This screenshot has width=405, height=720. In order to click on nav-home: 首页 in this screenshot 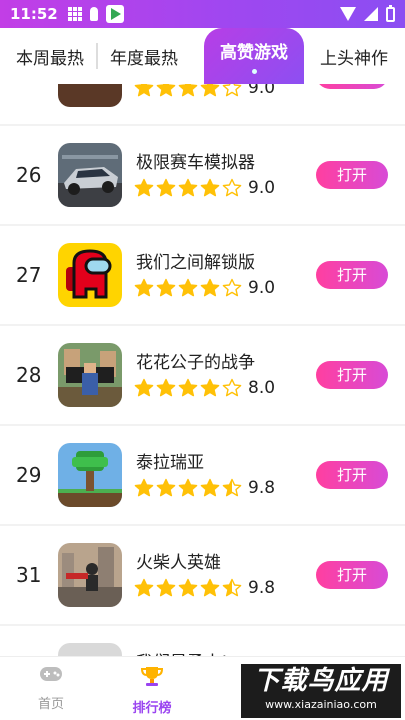, I will do `click(51, 688)`.